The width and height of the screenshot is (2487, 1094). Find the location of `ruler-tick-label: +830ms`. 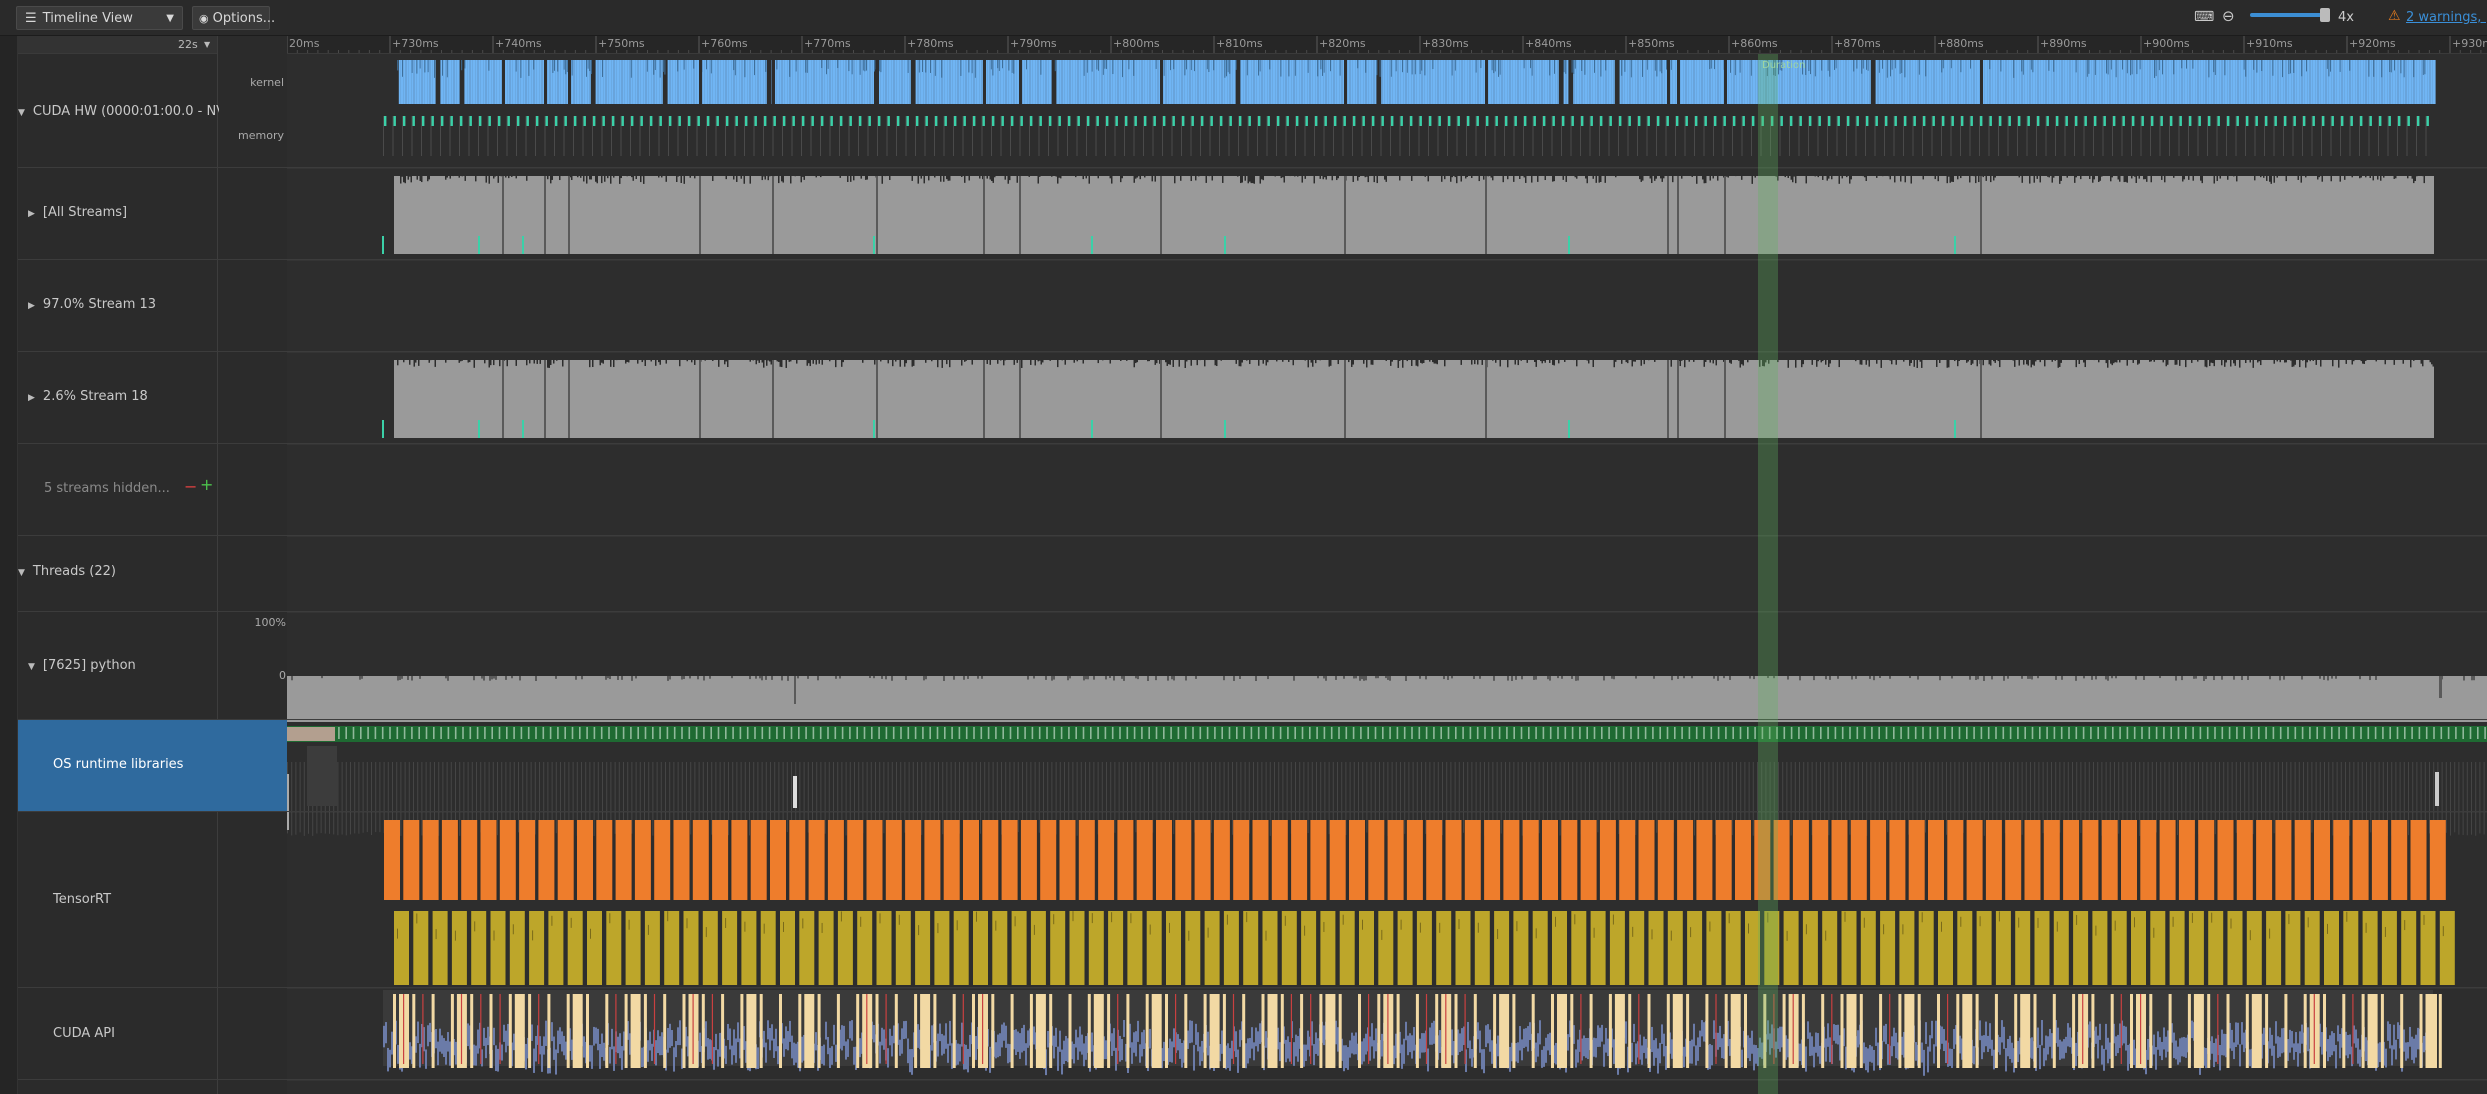

ruler-tick-label: +830ms is located at coordinates (1445, 43).